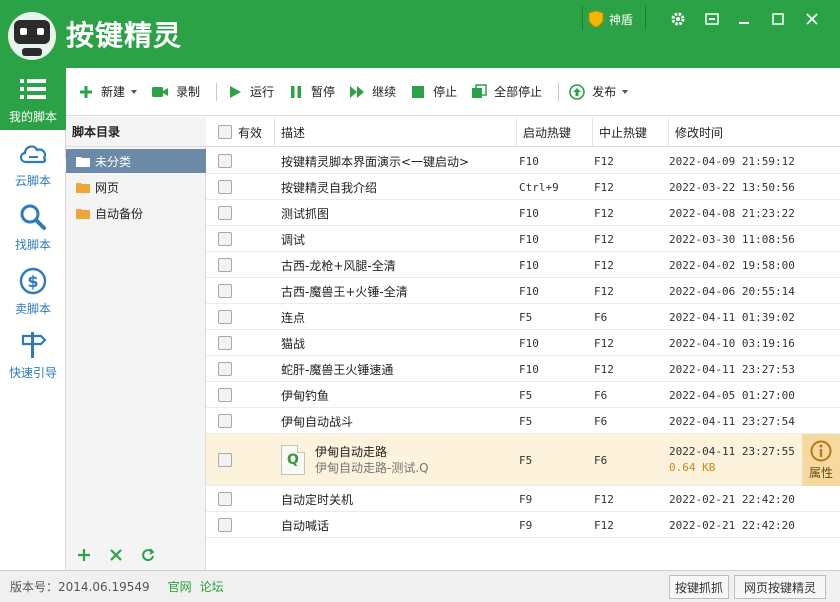 The image size is (840, 602). I want to click on pause-icon, so click(296, 91).